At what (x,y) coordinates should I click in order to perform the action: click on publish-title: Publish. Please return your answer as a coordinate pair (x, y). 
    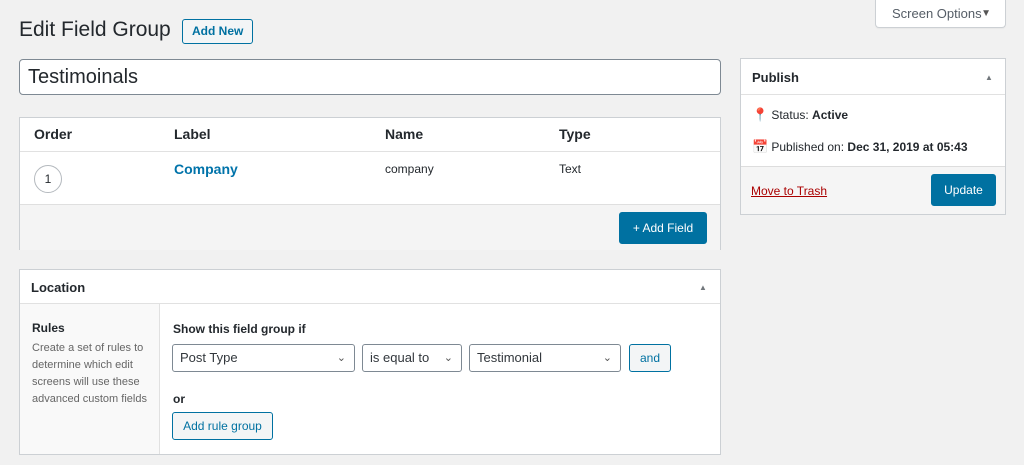
    Looking at the image, I should click on (775, 77).